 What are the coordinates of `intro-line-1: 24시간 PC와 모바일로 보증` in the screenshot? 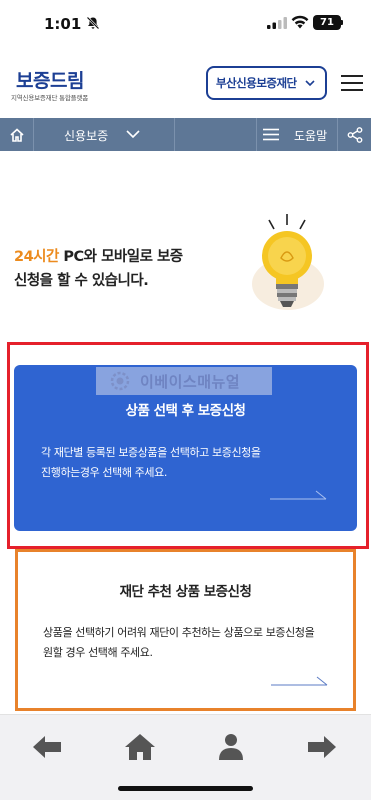 It's located at (98, 257).